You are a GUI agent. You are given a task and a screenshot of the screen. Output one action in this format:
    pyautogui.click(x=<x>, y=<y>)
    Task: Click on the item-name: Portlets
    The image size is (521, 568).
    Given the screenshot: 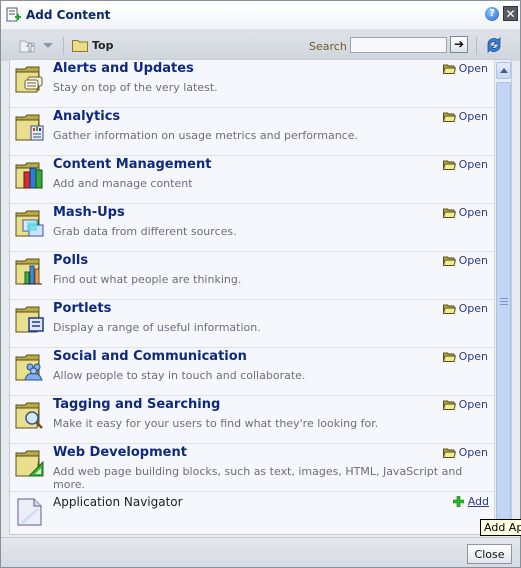 What is the action you would take?
    pyautogui.click(x=82, y=308)
    